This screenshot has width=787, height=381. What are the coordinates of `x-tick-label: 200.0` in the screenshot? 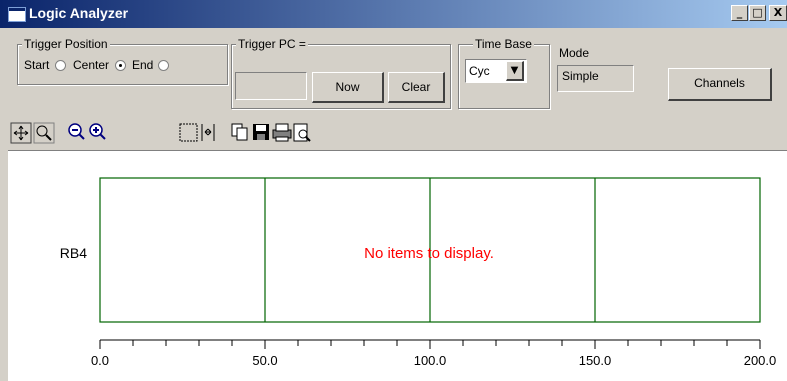 It's located at (760, 360).